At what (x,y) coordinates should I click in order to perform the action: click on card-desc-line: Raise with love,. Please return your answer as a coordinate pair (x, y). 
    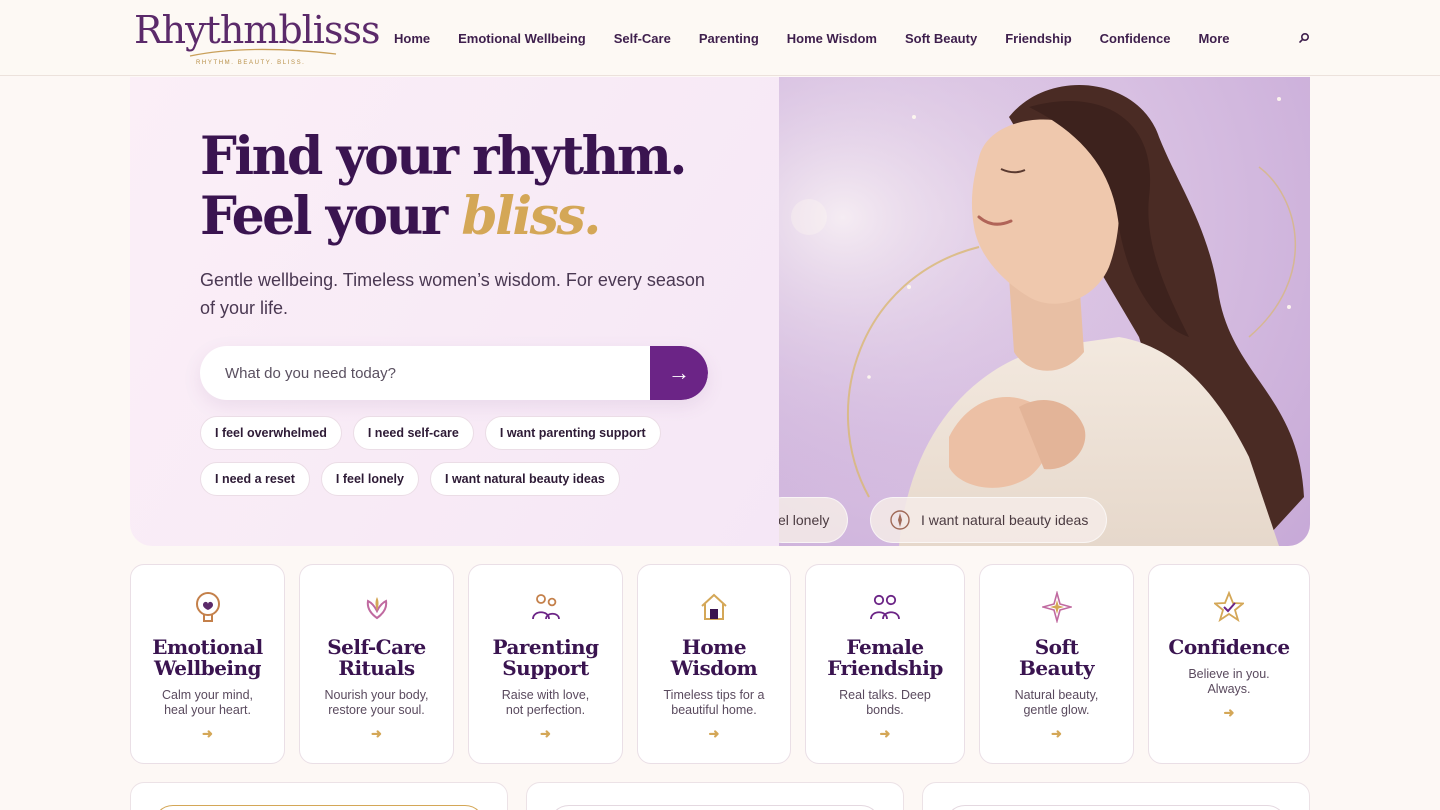
    Looking at the image, I should click on (545, 695).